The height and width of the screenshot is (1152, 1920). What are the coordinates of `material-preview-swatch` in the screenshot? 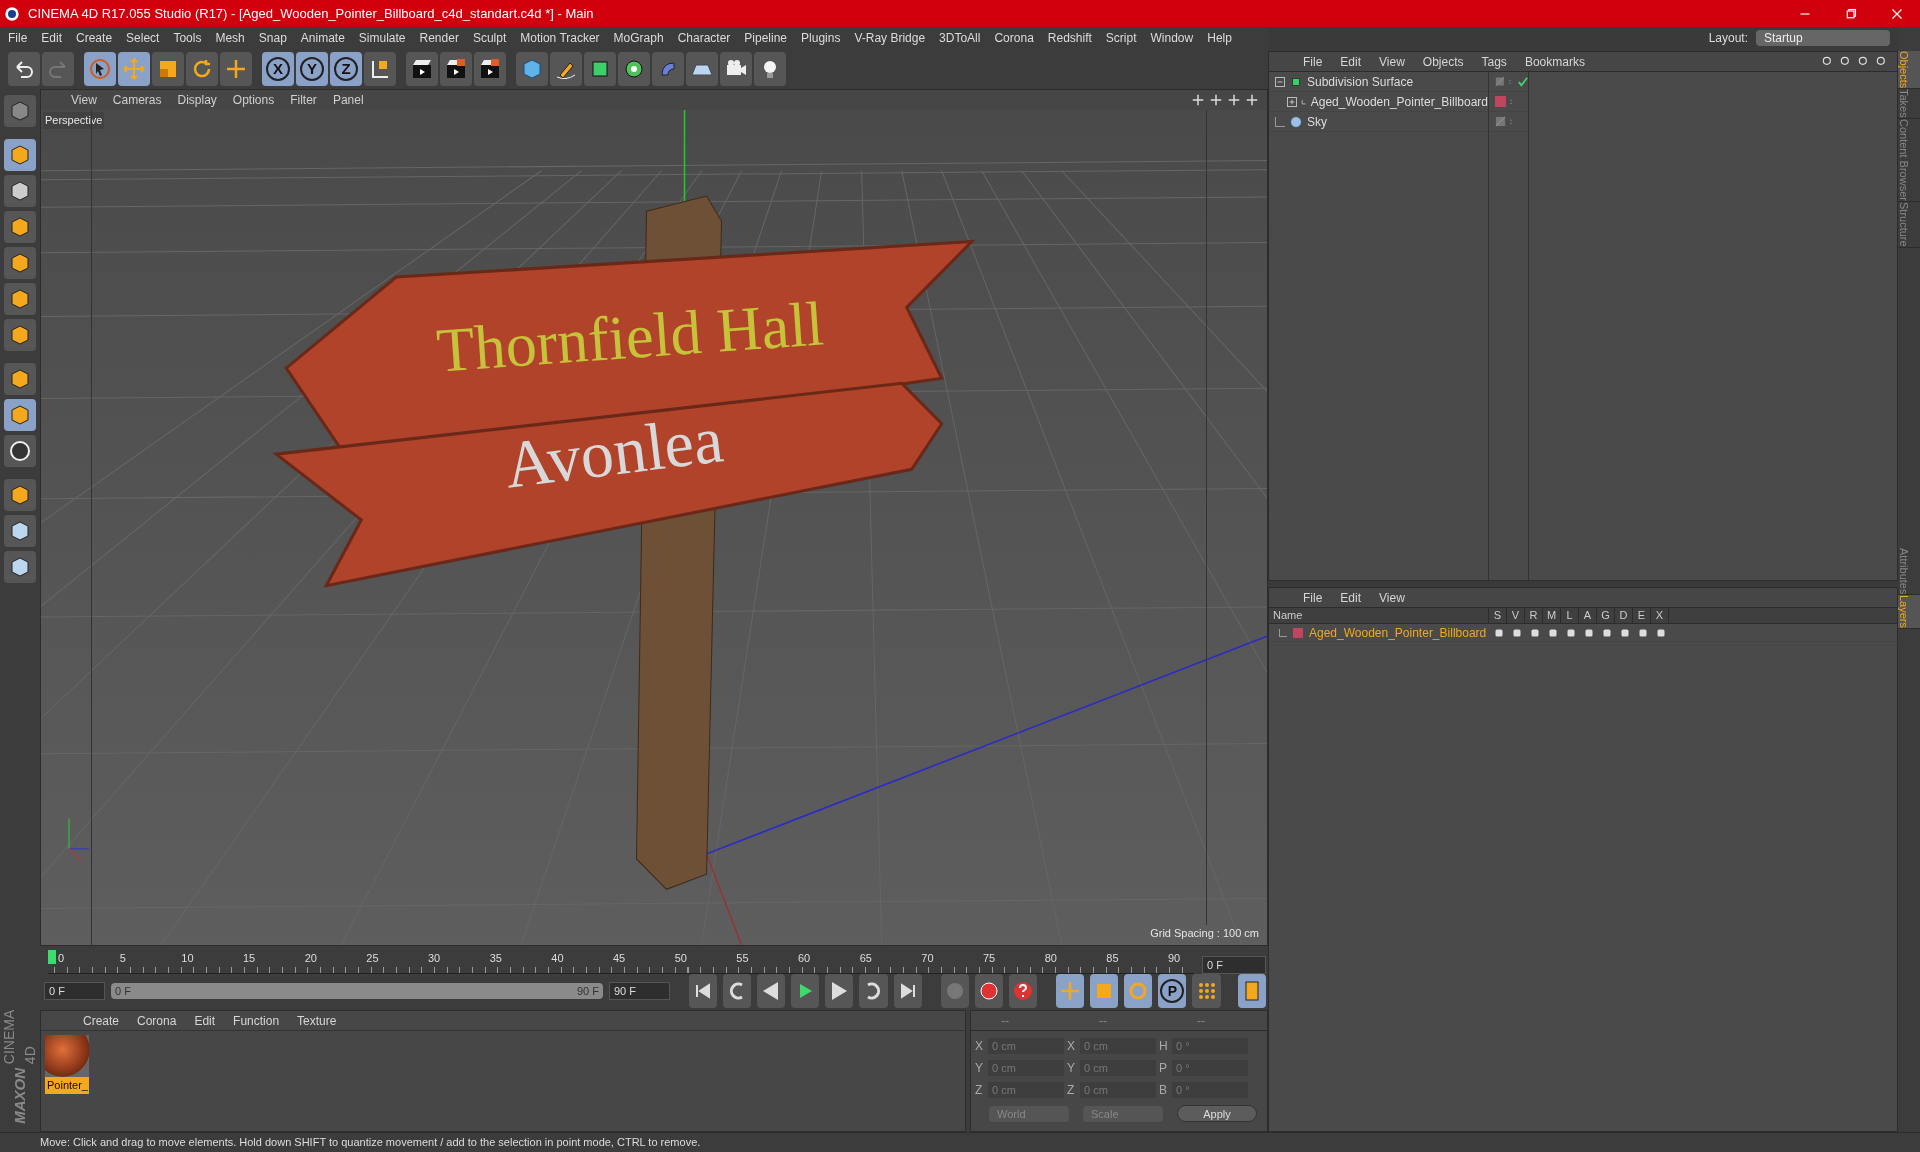 It's located at (67, 1056).